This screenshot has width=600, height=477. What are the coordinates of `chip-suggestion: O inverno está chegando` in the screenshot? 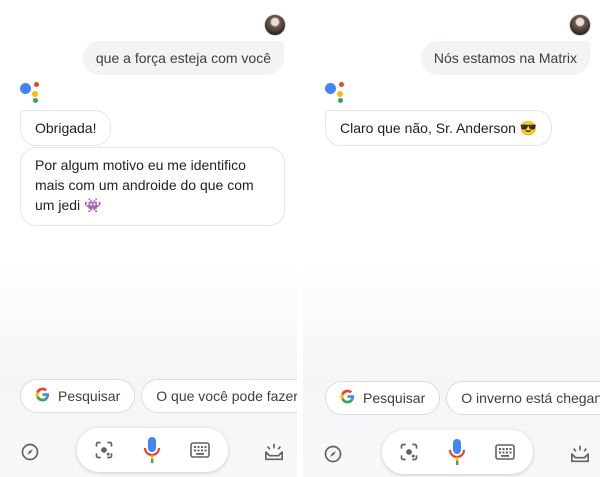 It's located at (523, 398).